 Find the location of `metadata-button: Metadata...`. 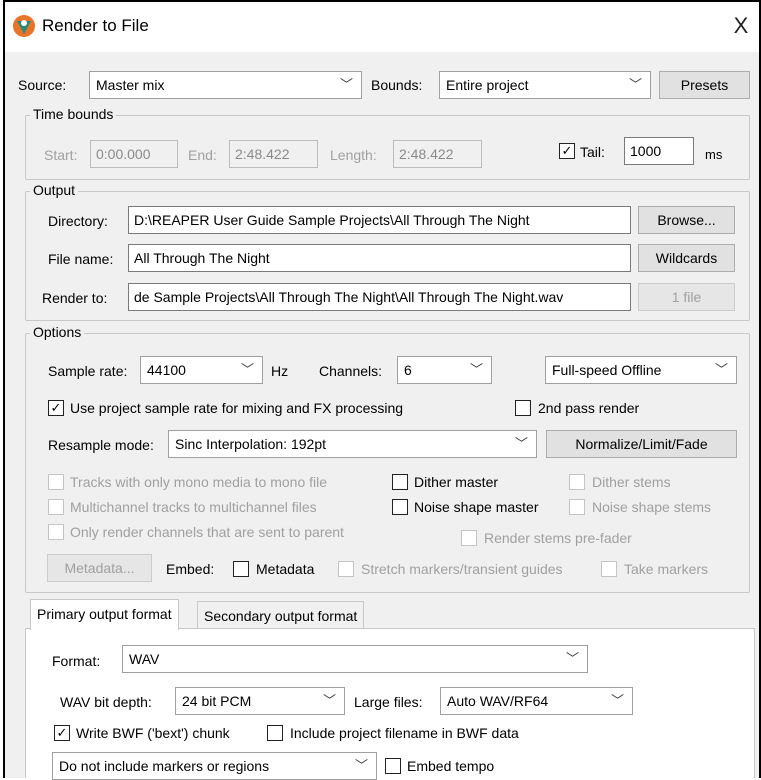

metadata-button: Metadata... is located at coordinates (99, 568).